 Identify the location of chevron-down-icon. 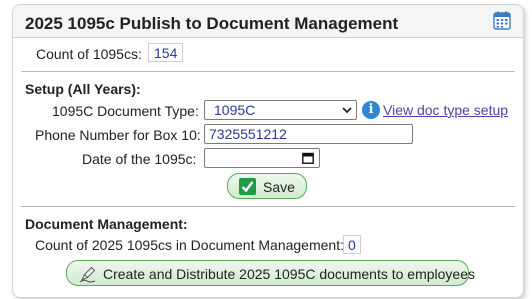
(347, 110).